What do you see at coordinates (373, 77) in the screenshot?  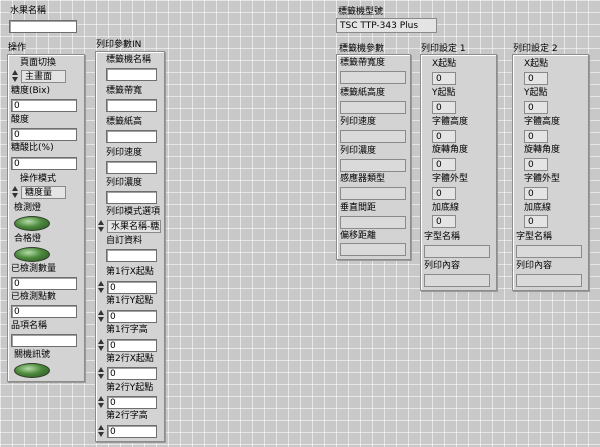 I see `lp-width-display` at bounding box center [373, 77].